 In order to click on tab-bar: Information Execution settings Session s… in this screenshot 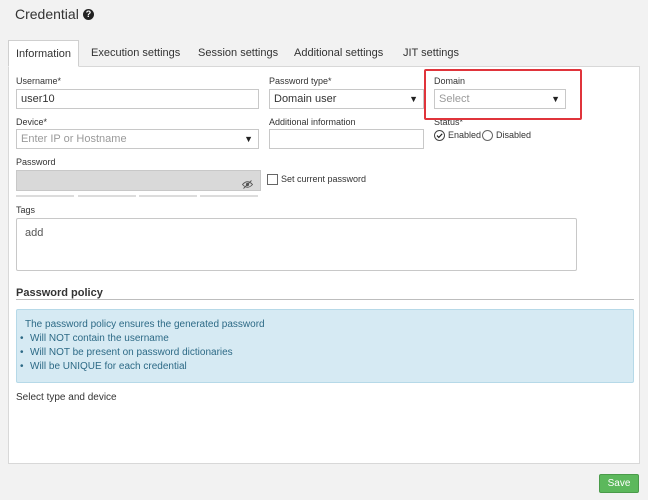, I will do `click(324, 53)`.